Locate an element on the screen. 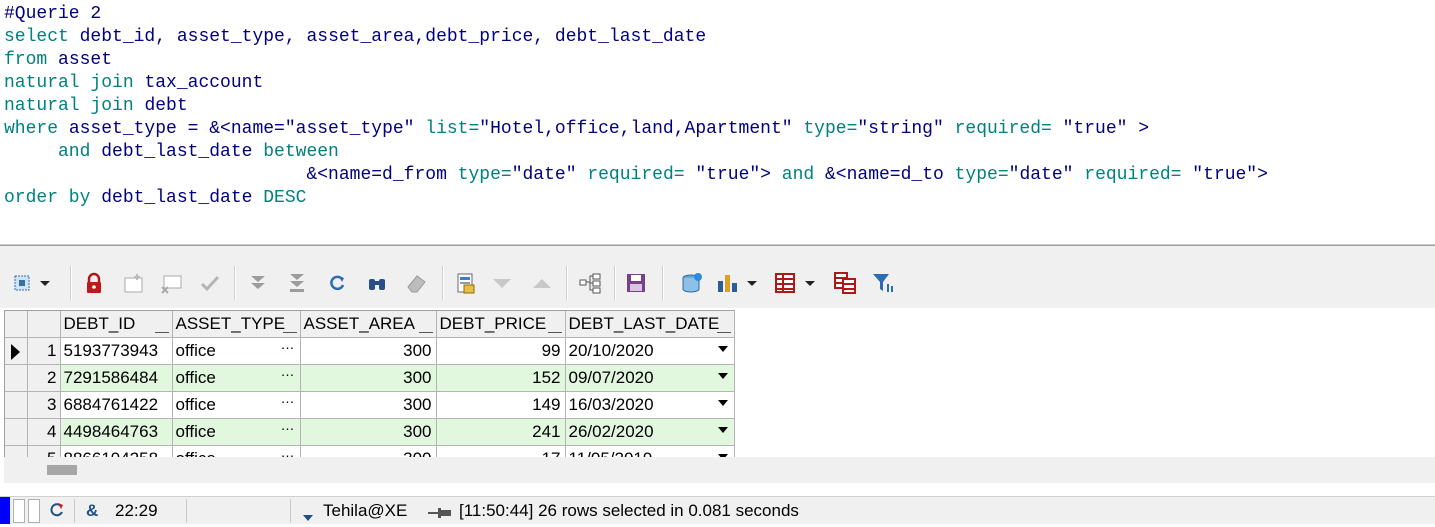  single-record-view-icon is located at coordinates (466, 283).